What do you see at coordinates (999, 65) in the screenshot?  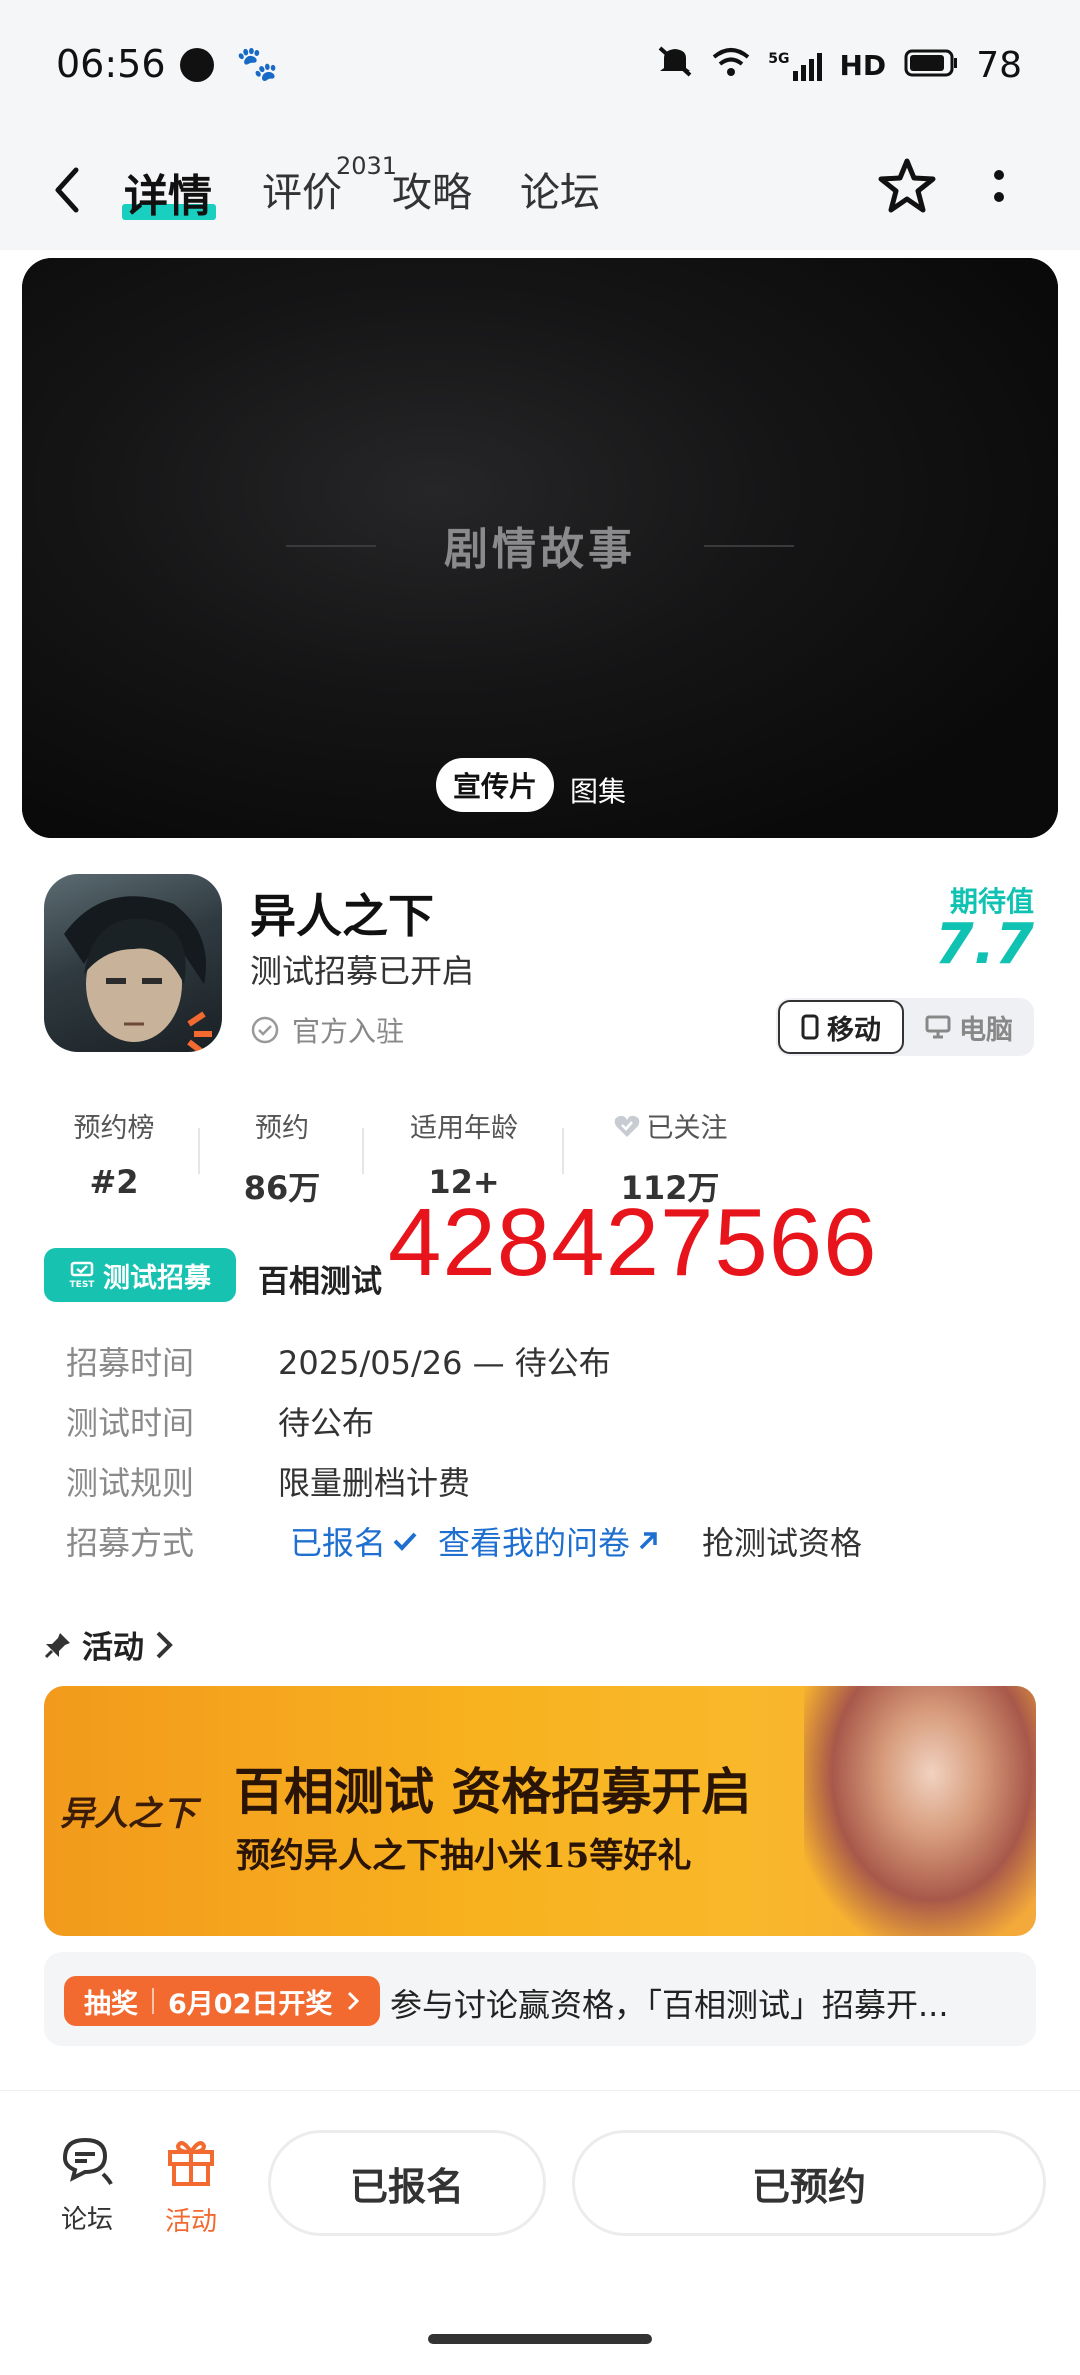 I see `battery-level: 78` at bounding box center [999, 65].